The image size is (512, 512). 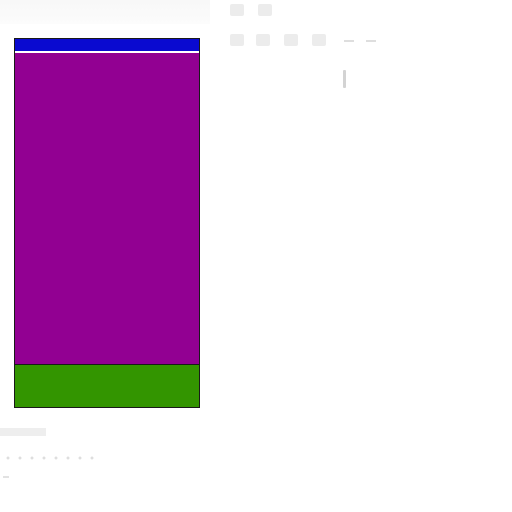 What do you see at coordinates (237, 40) in the screenshot?
I see `image-icon` at bounding box center [237, 40].